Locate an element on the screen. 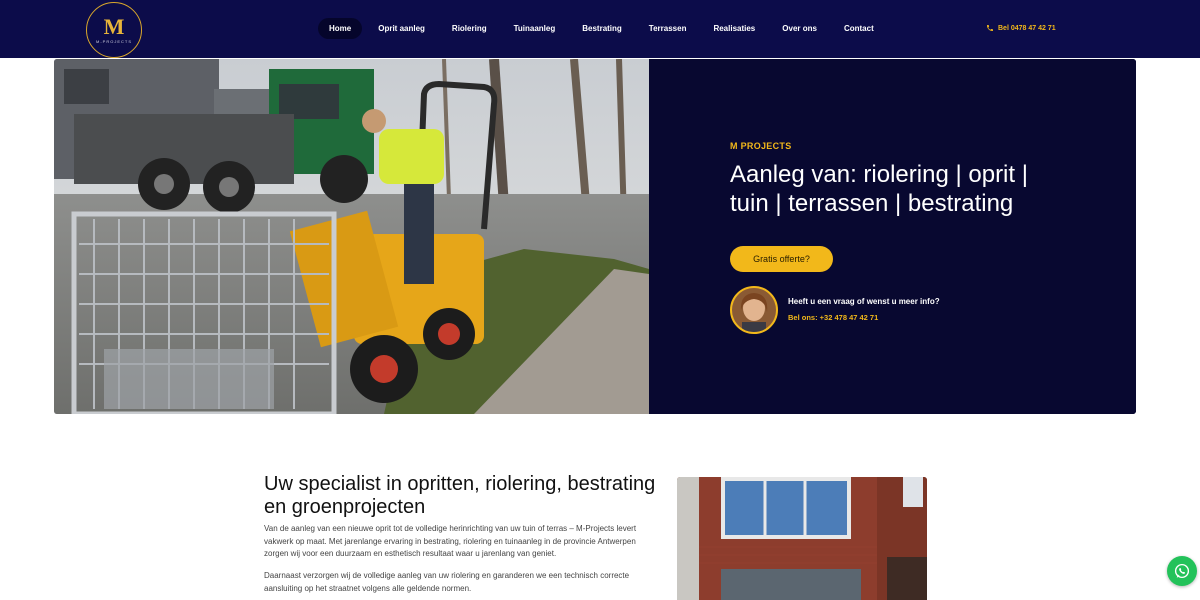  free-quote-button: Gratis offerte? is located at coordinates (781, 259).